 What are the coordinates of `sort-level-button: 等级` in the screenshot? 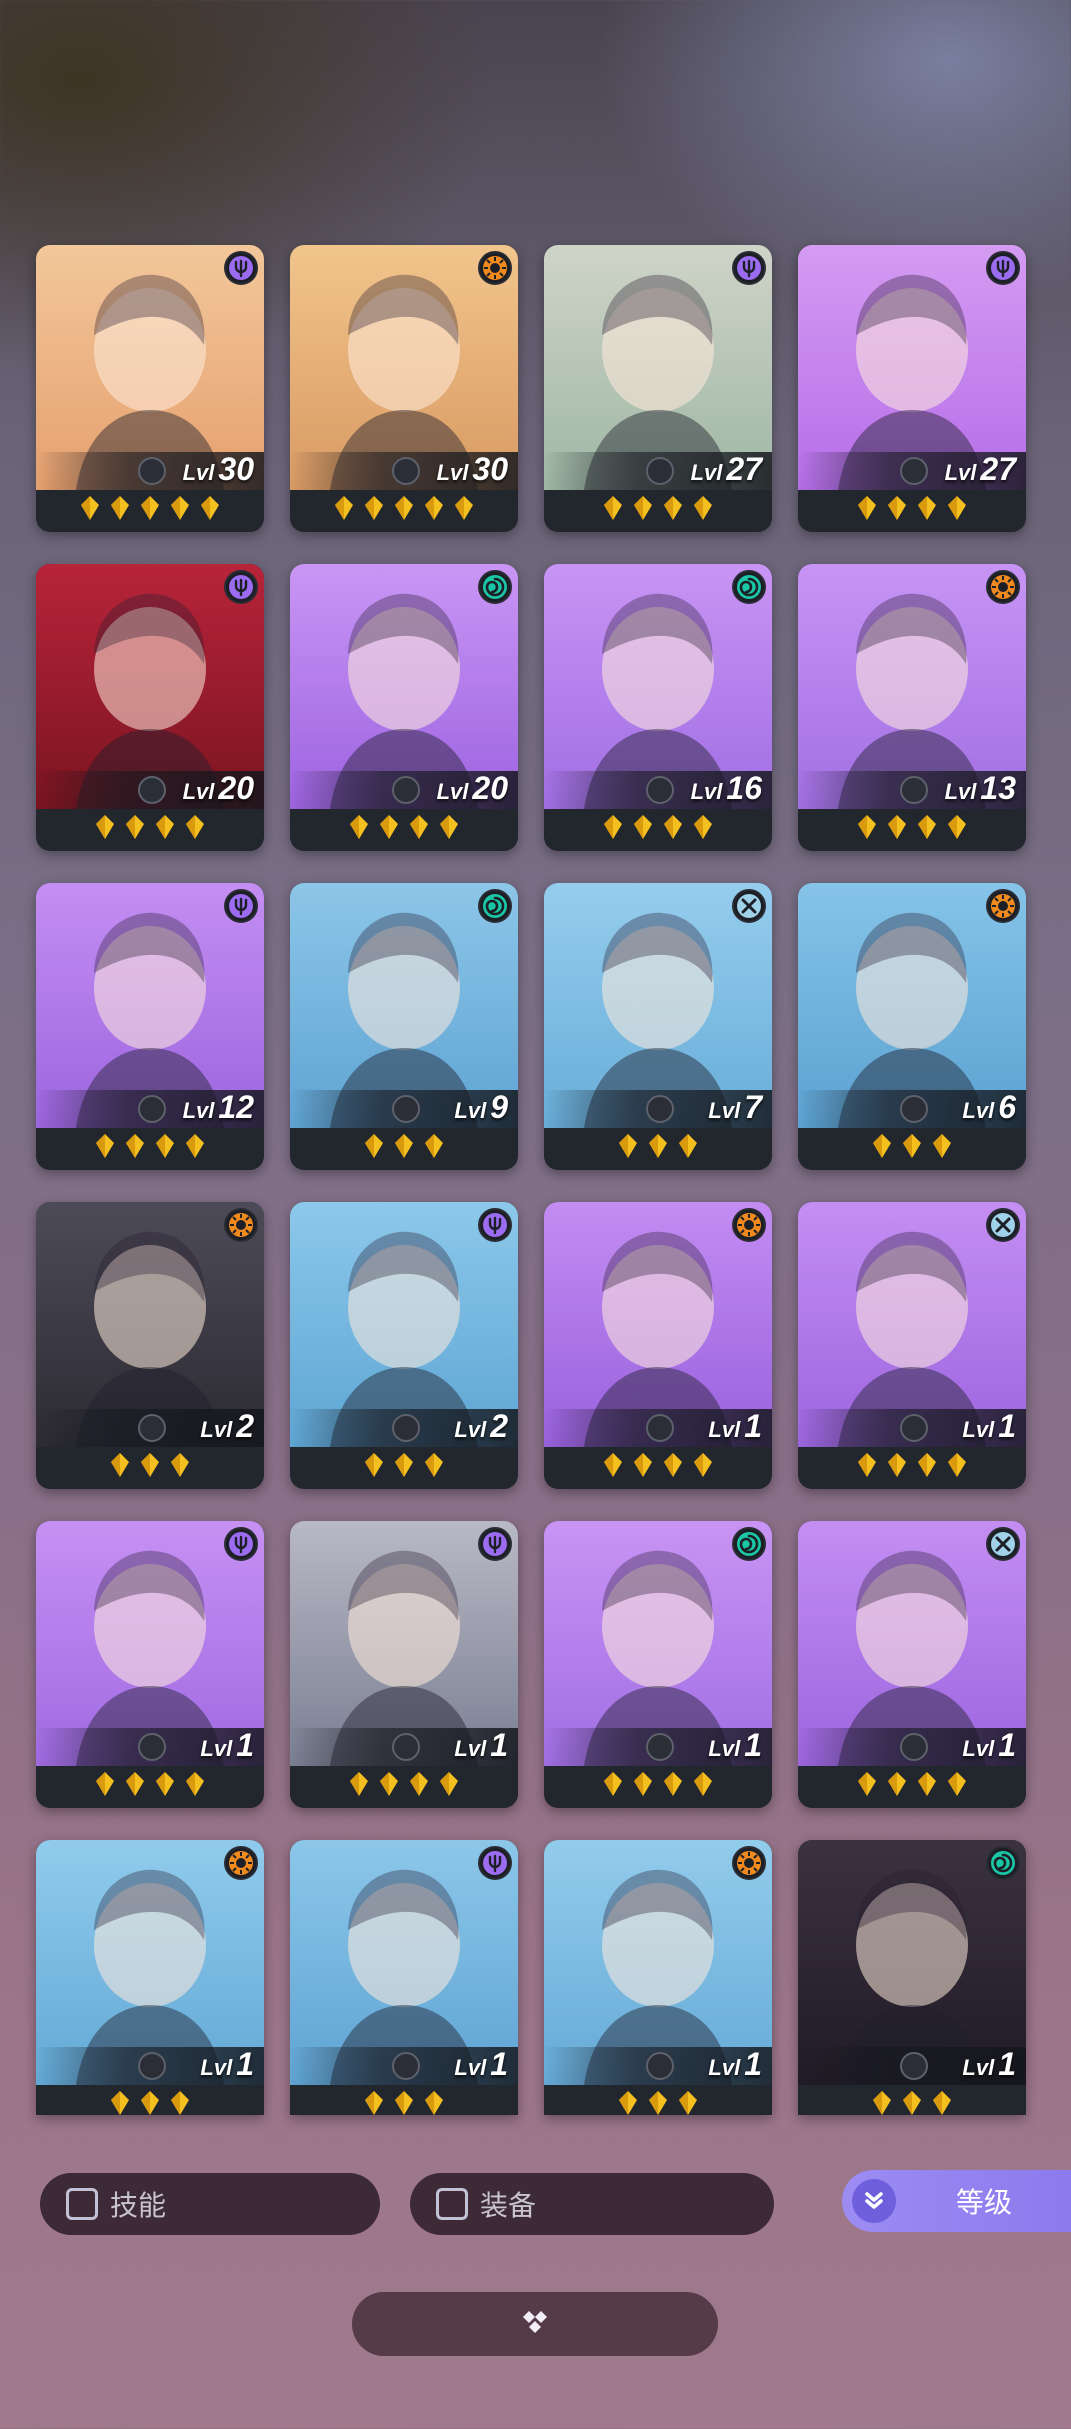 It's located at (956, 2201).